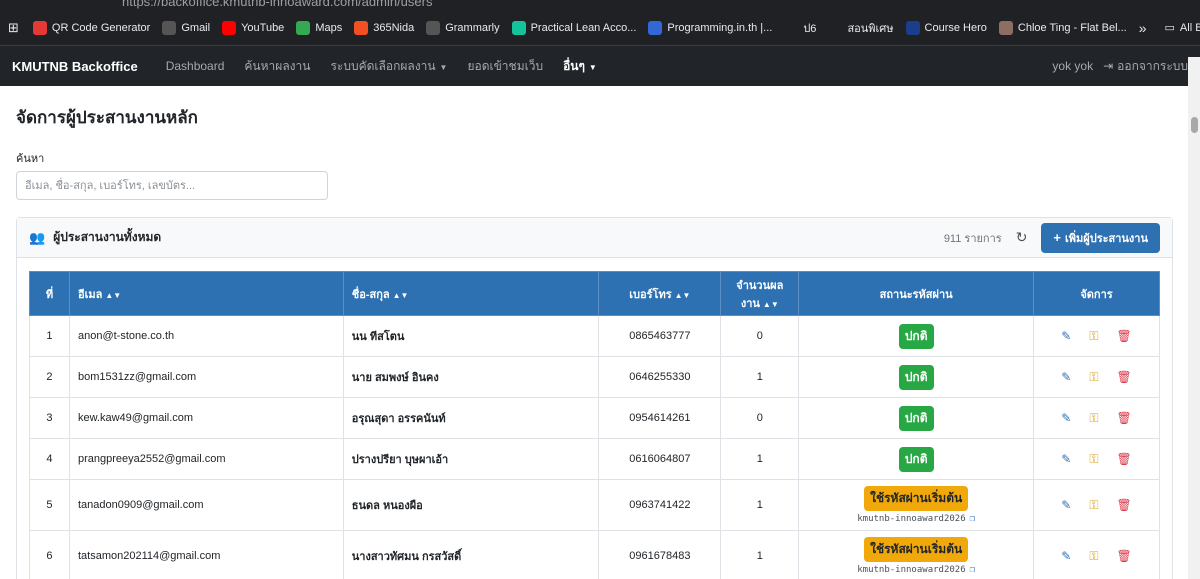 The height and width of the screenshot is (579, 1200). What do you see at coordinates (107, 117) in the screenshot?
I see `page-title: จัดการผู้ประสานงานหลัก` at bounding box center [107, 117].